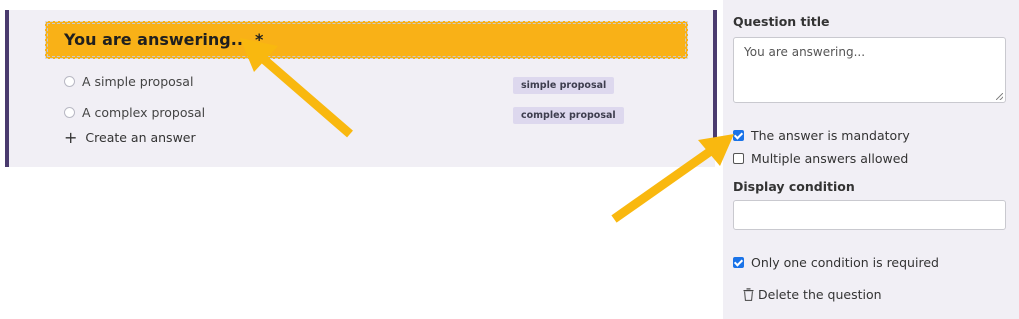  I want to click on multiple-answers-checkbox-row: Multiple answers allowed, so click(820, 158).